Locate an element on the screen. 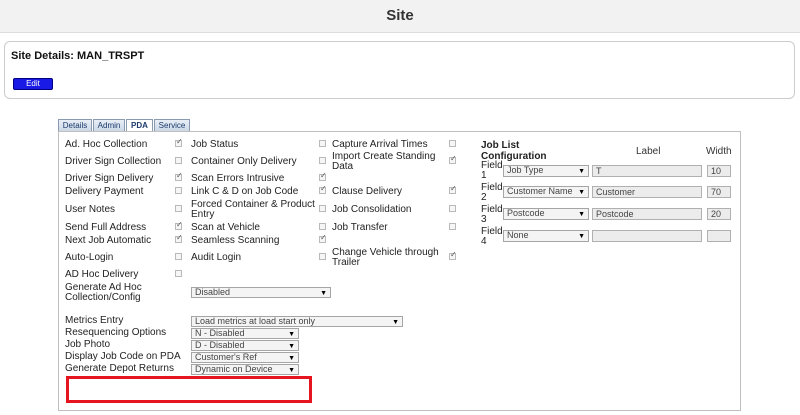  change-vehicle-trailer-checkbox is located at coordinates (453, 255).